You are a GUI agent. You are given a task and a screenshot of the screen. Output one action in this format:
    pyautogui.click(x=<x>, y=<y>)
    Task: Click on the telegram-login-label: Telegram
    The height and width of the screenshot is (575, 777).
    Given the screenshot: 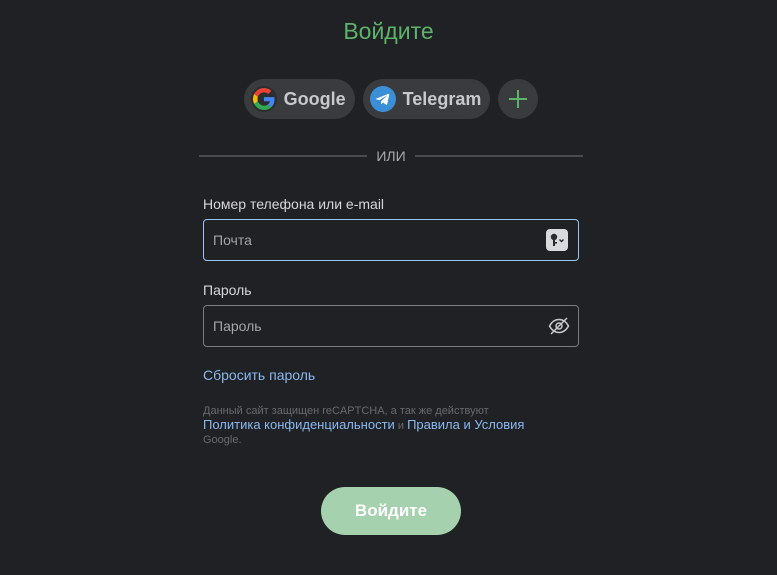 What is the action you would take?
    pyautogui.click(x=442, y=98)
    